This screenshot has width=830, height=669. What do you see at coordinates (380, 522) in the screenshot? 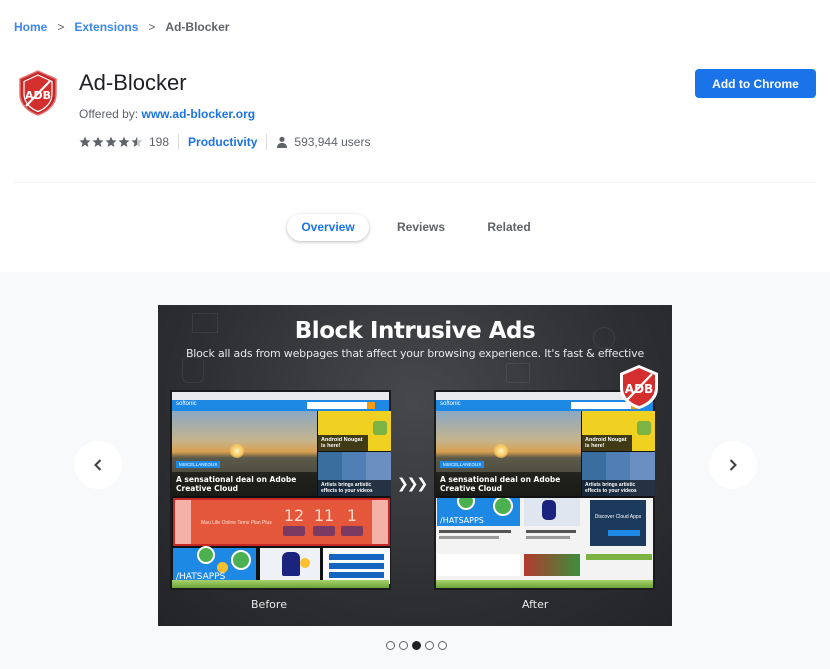
I see `ad-edge` at bounding box center [380, 522].